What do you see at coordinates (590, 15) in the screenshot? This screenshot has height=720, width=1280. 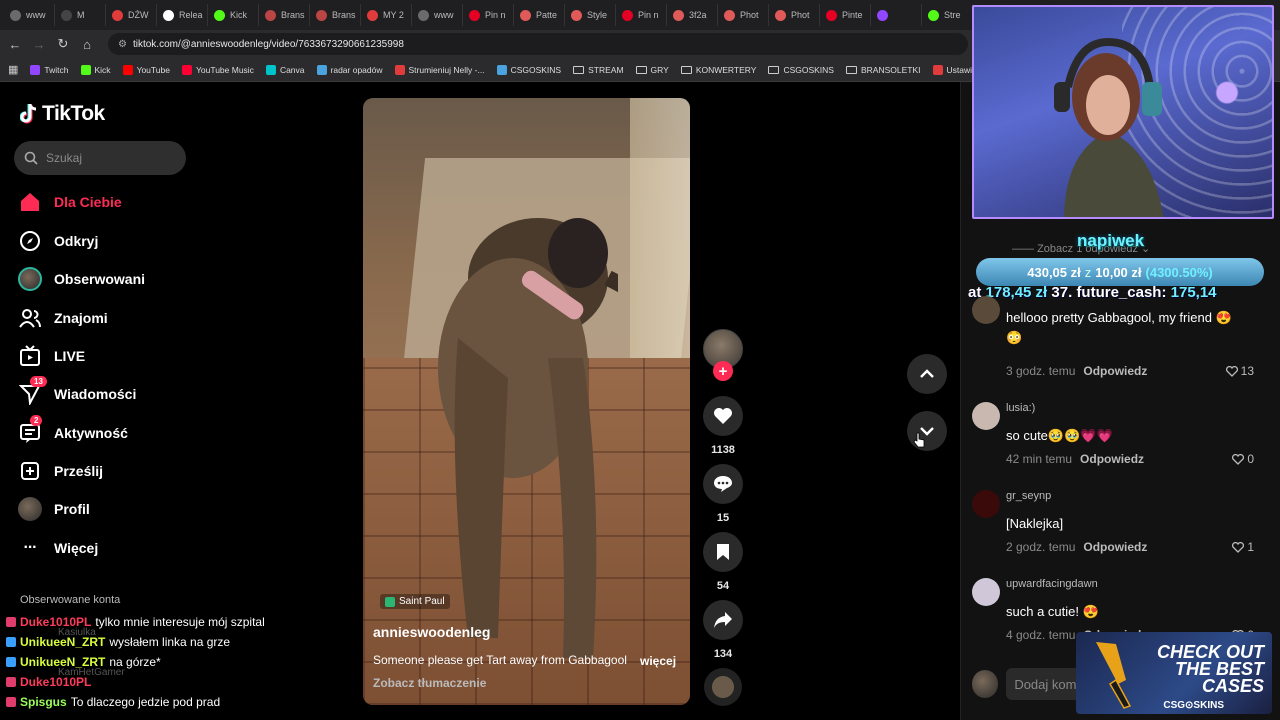 I see `browser-tab: Style` at bounding box center [590, 15].